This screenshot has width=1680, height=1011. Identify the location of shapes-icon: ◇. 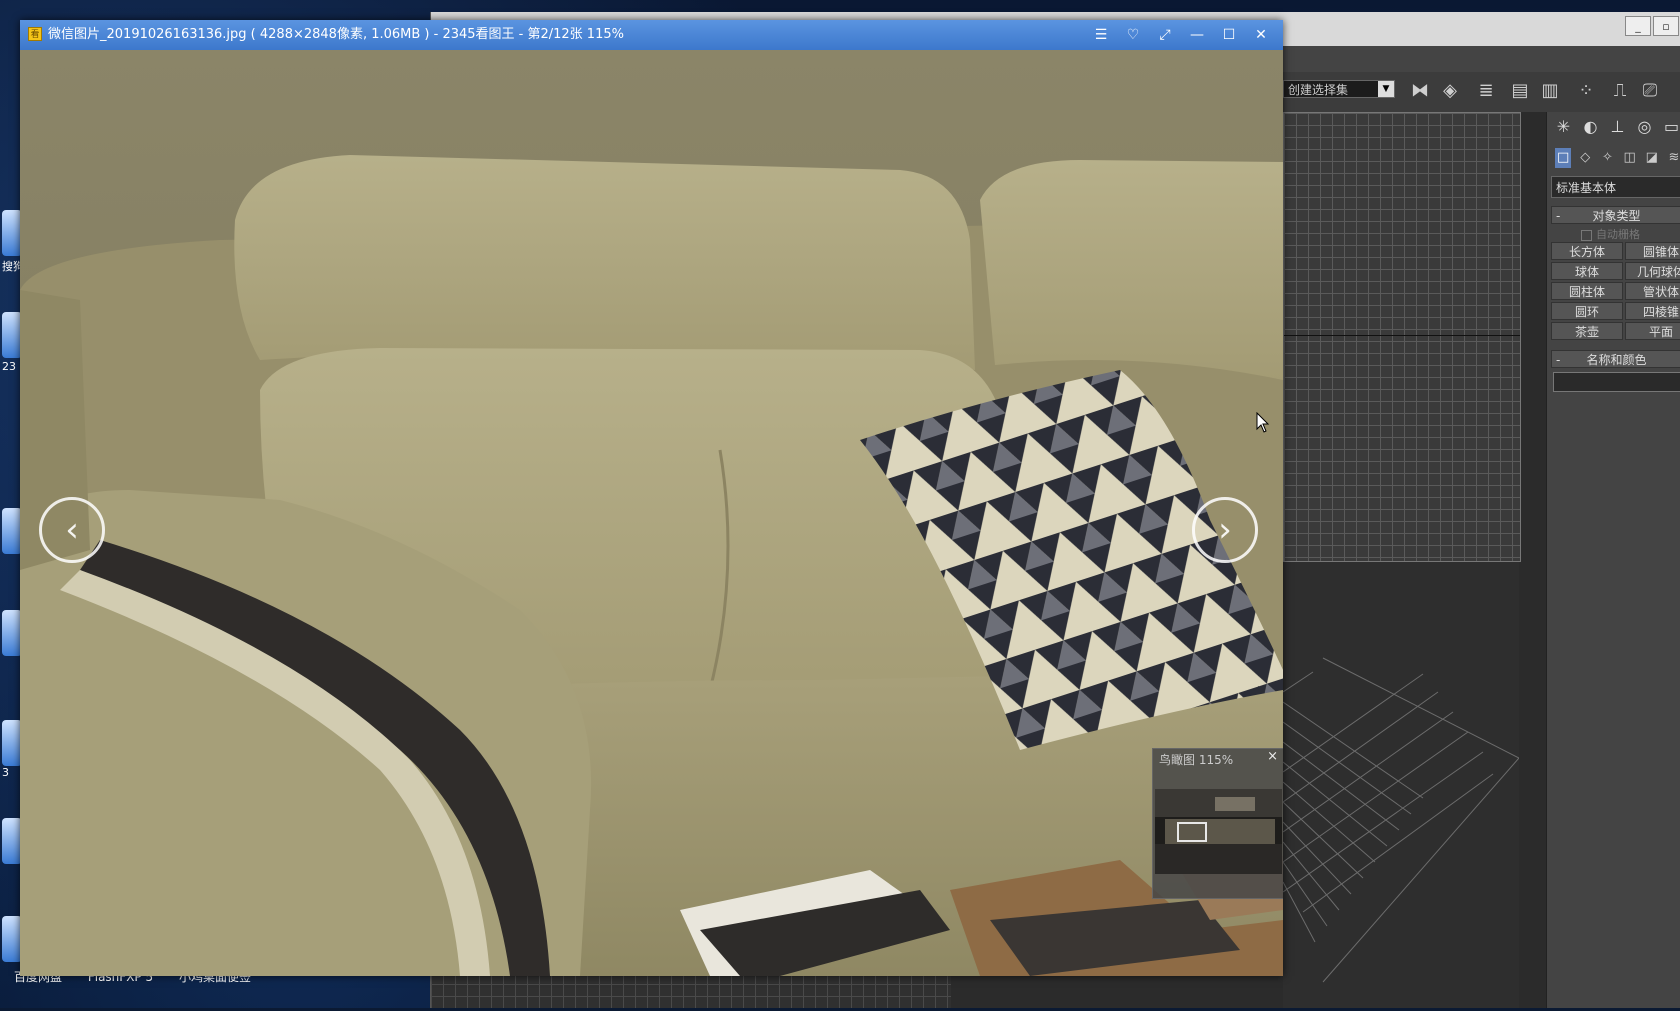
(1585, 158).